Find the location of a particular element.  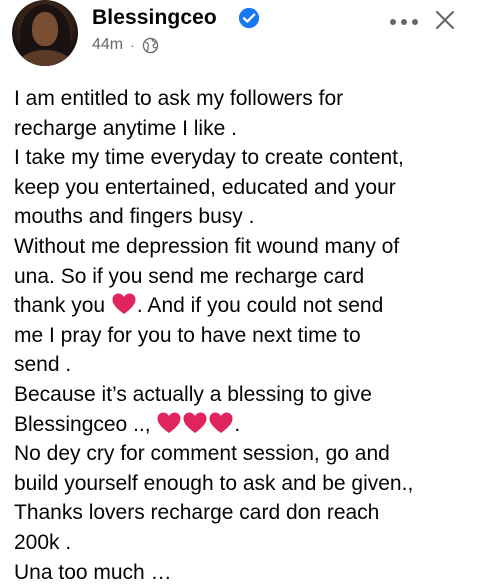

post-text-line: send . is located at coordinates (244, 365).